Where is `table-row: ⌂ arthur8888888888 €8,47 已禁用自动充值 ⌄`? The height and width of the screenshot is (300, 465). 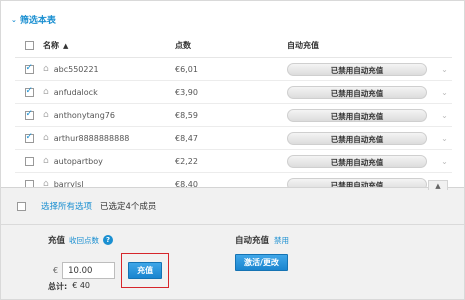
table-row: ⌂ arthur8888888888 €8,47 已禁用自动充值 ⌄ is located at coordinates (233, 138).